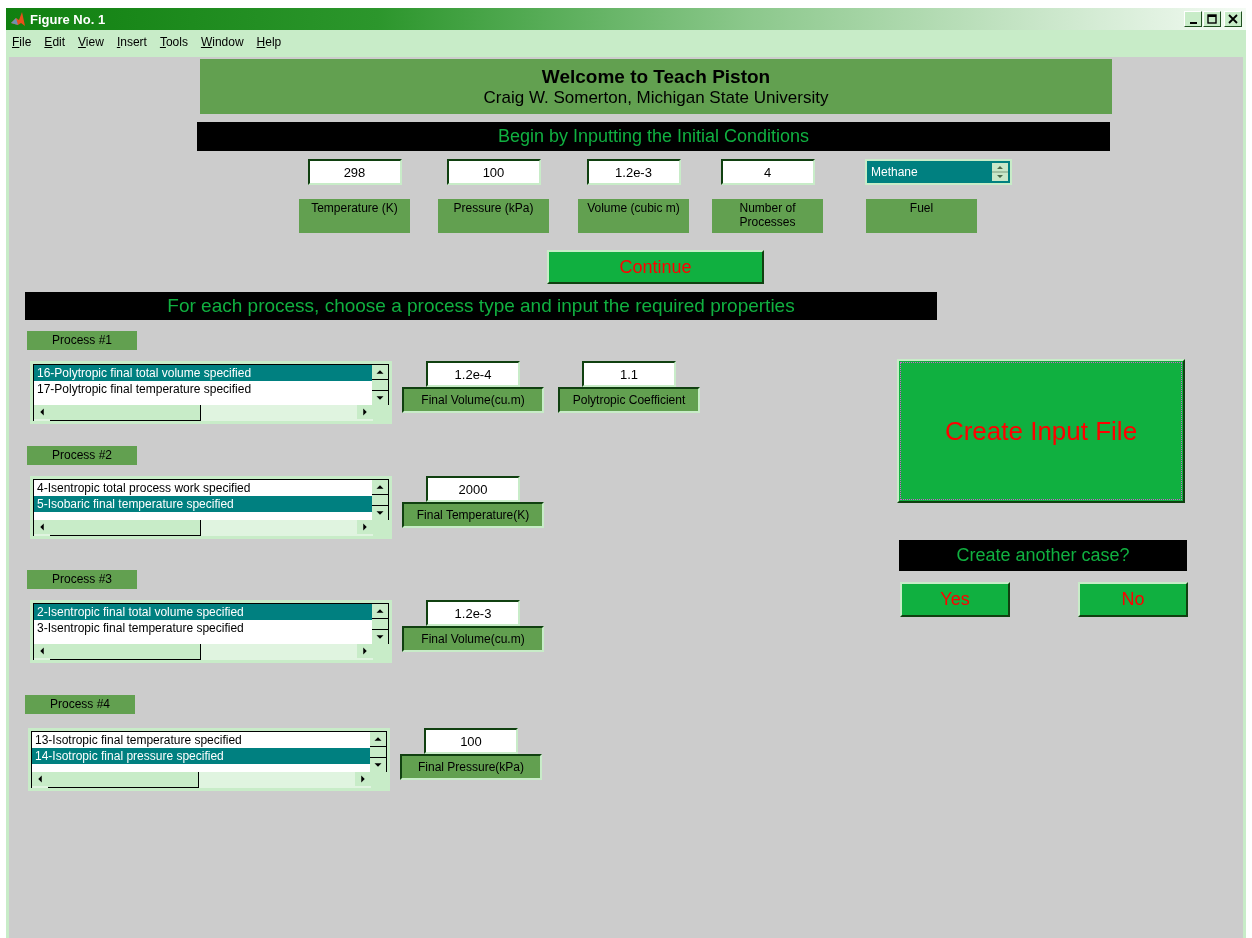 The width and height of the screenshot is (1252, 938). Describe the element at coordinates (767, 216) in the screenshot. I see `field-label: Number of Processes` at that location.